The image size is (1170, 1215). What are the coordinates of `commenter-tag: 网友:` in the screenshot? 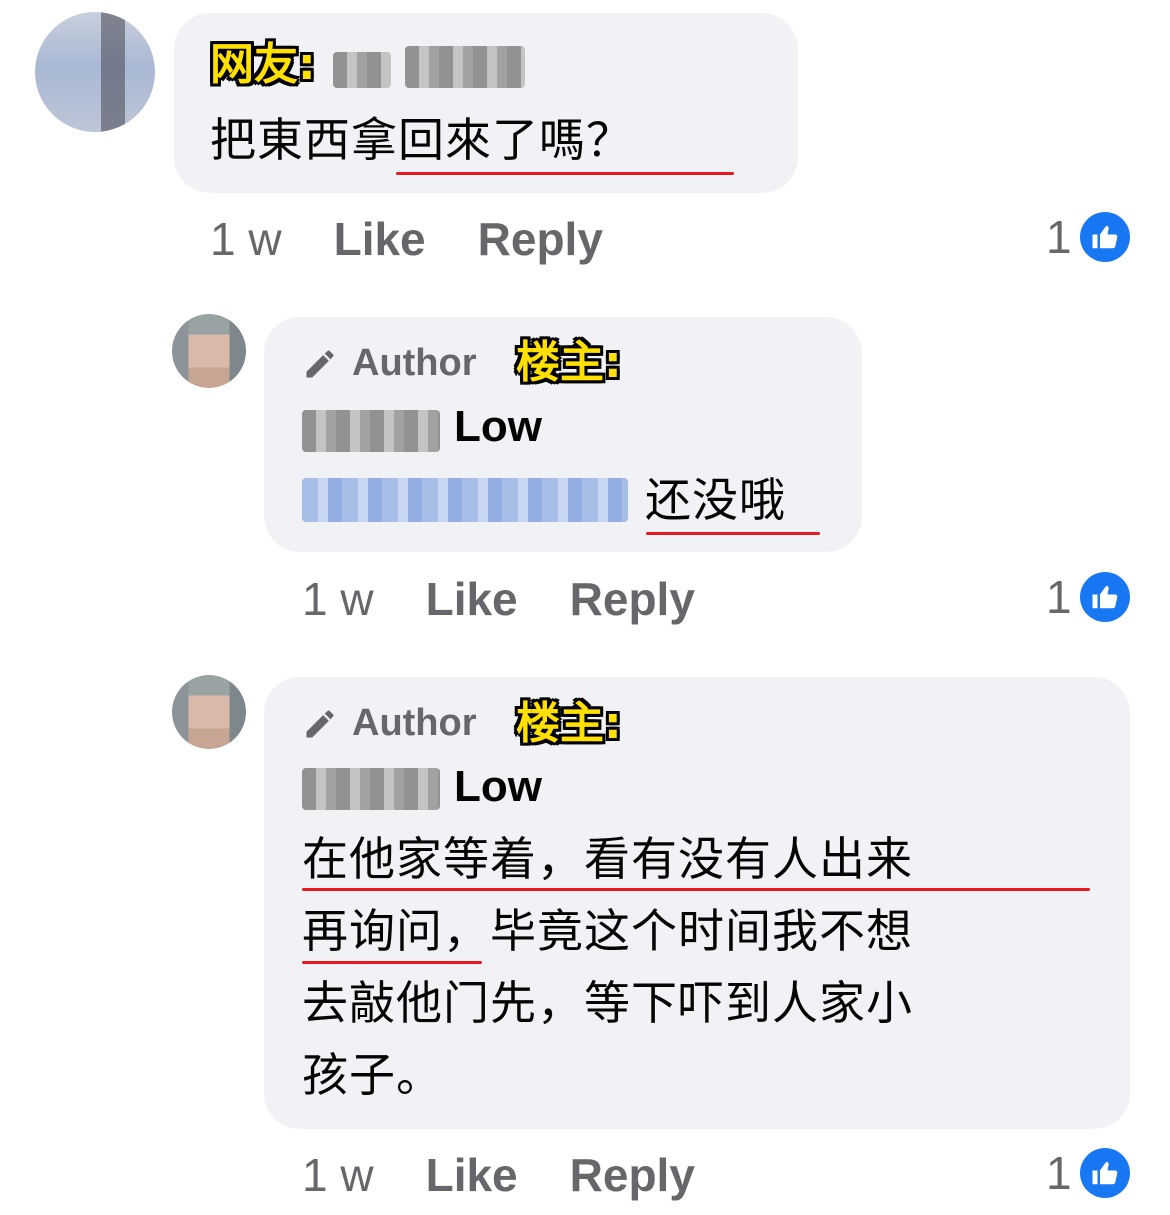 It's located at (263, 64).